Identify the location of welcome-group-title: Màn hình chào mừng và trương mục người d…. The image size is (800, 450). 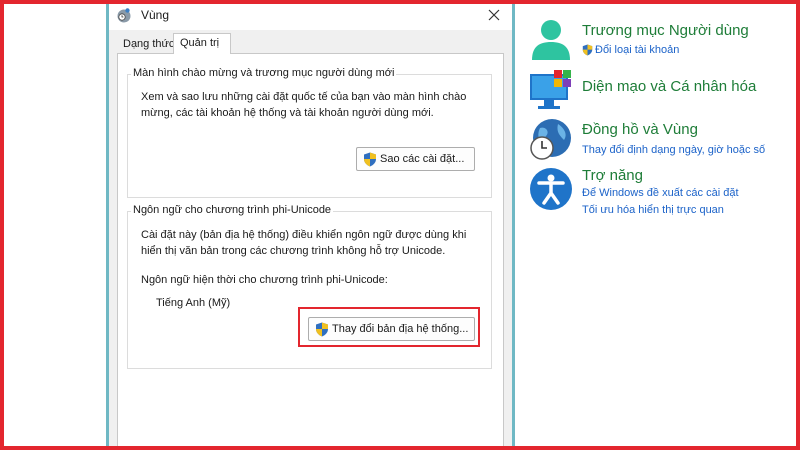
(264, 73).